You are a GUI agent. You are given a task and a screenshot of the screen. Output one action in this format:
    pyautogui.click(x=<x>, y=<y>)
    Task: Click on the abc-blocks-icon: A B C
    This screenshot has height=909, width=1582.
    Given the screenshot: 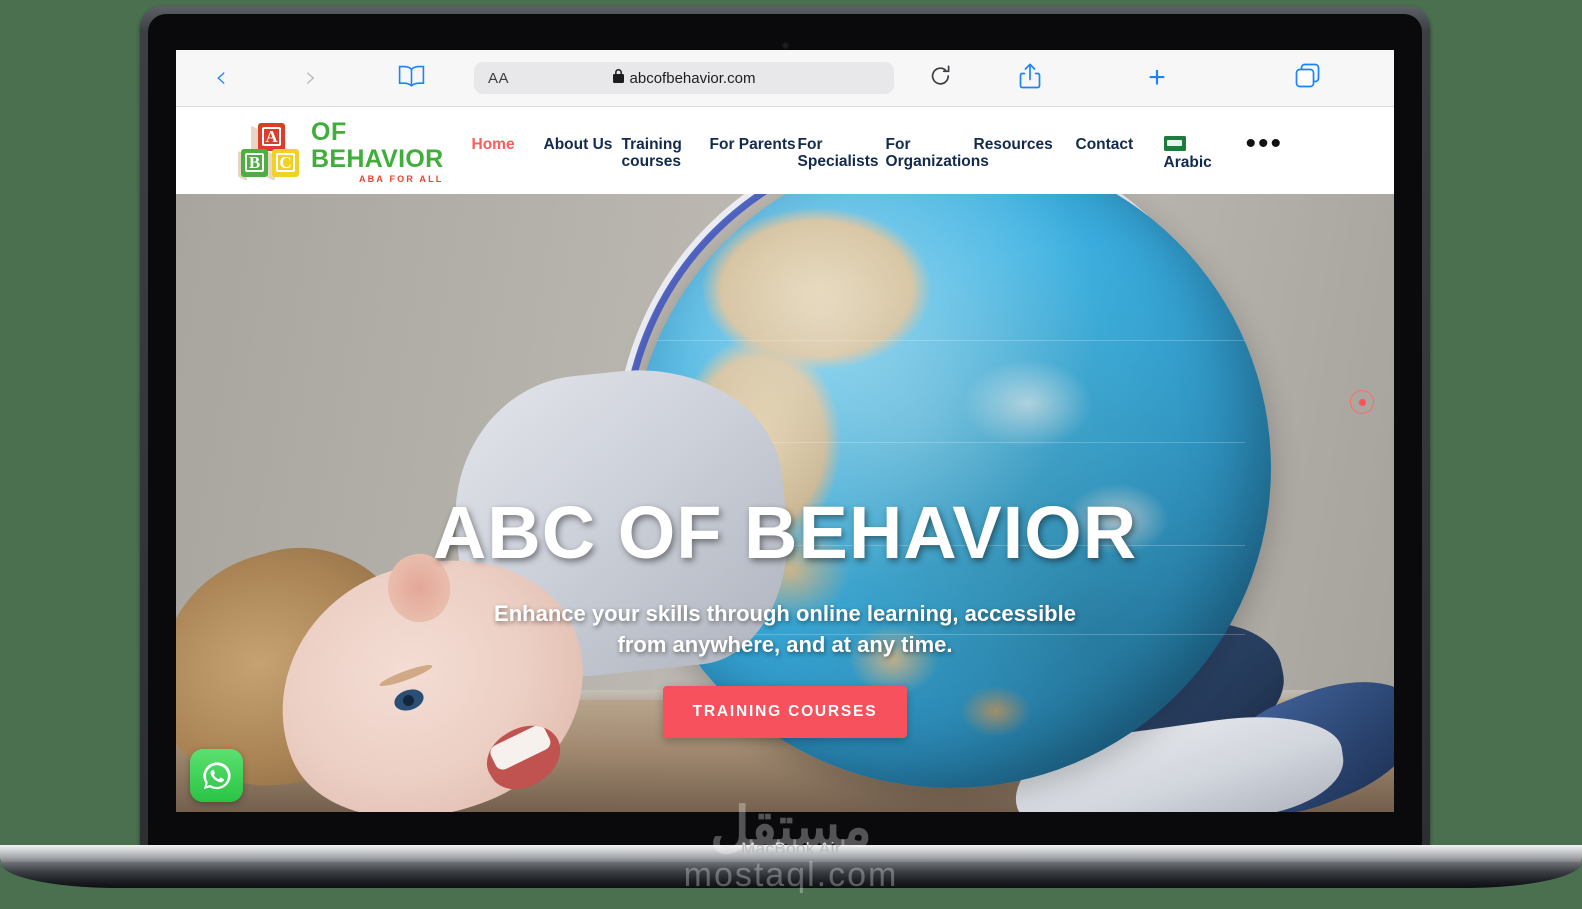 What is the action you would take?
    pyautogui.click(x=272, y=151)
    